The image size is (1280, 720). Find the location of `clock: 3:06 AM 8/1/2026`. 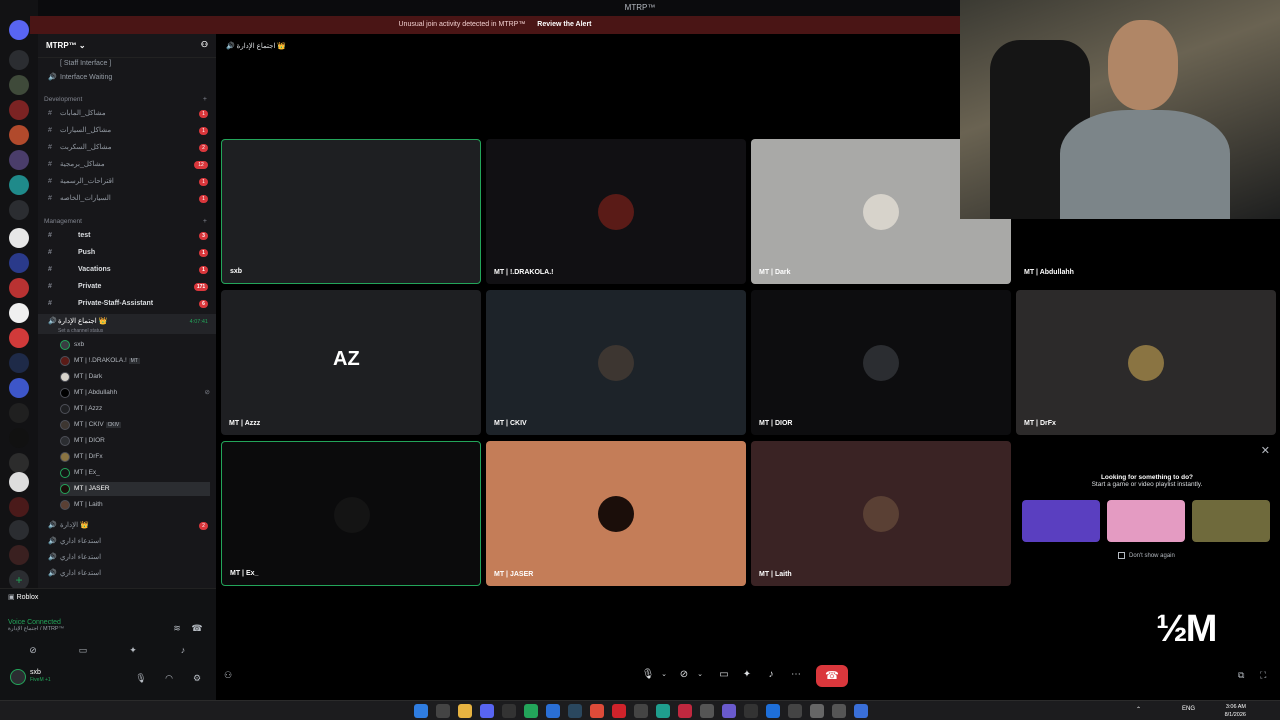

clock: 3:06 AM 8/1/2026 is located at coordinates (1235, 711).